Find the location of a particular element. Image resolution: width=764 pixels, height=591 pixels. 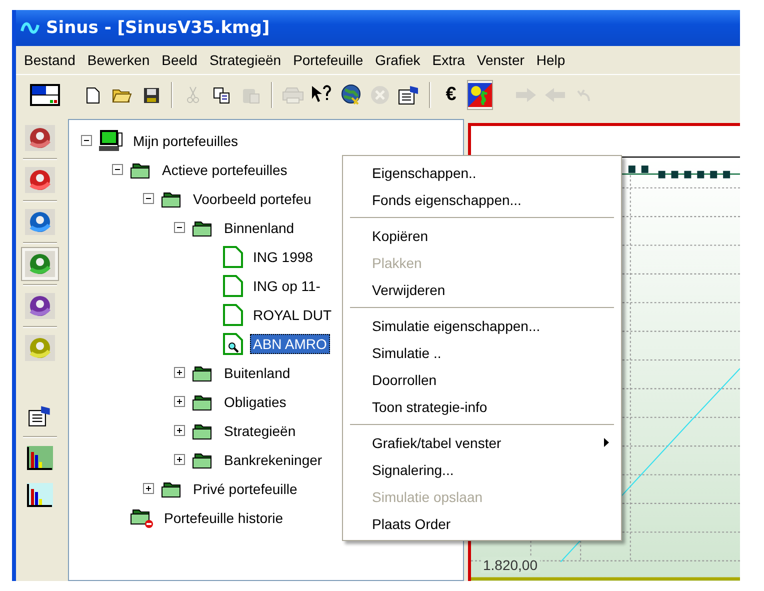

save-icon is located at coordinates (151, 95).